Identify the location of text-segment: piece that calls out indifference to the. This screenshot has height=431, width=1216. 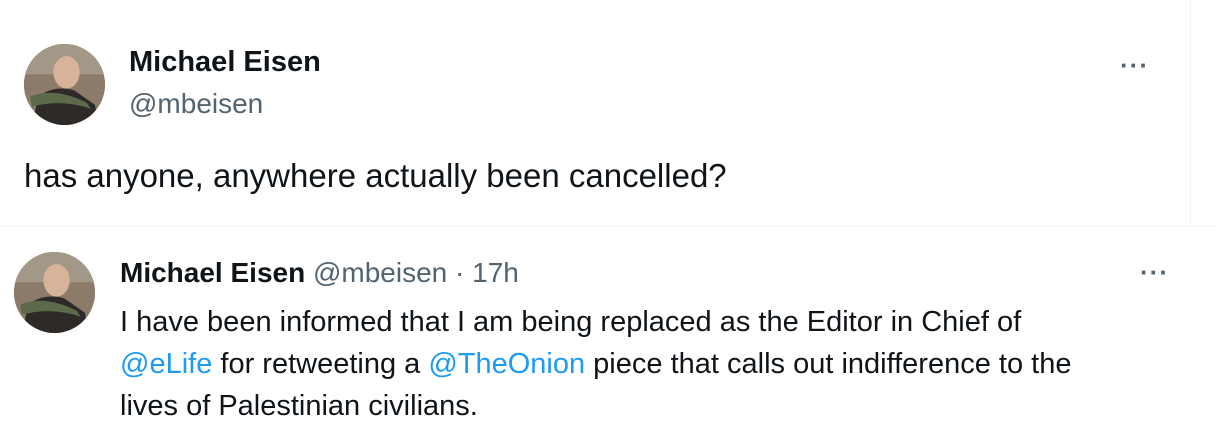
(828, 364).